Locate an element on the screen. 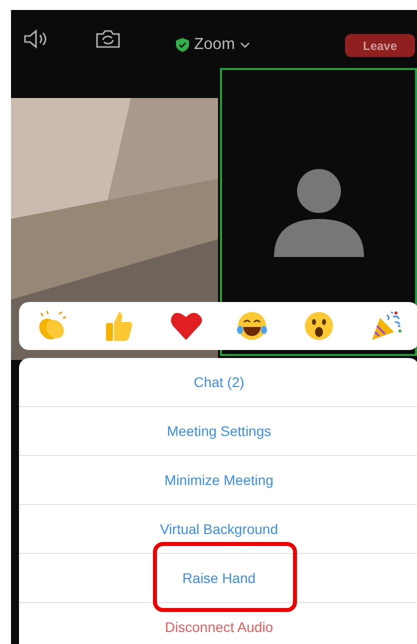 The width and height of the screenshot is (417, 644). leave-button: Leave is located at coordinates (380, 45).